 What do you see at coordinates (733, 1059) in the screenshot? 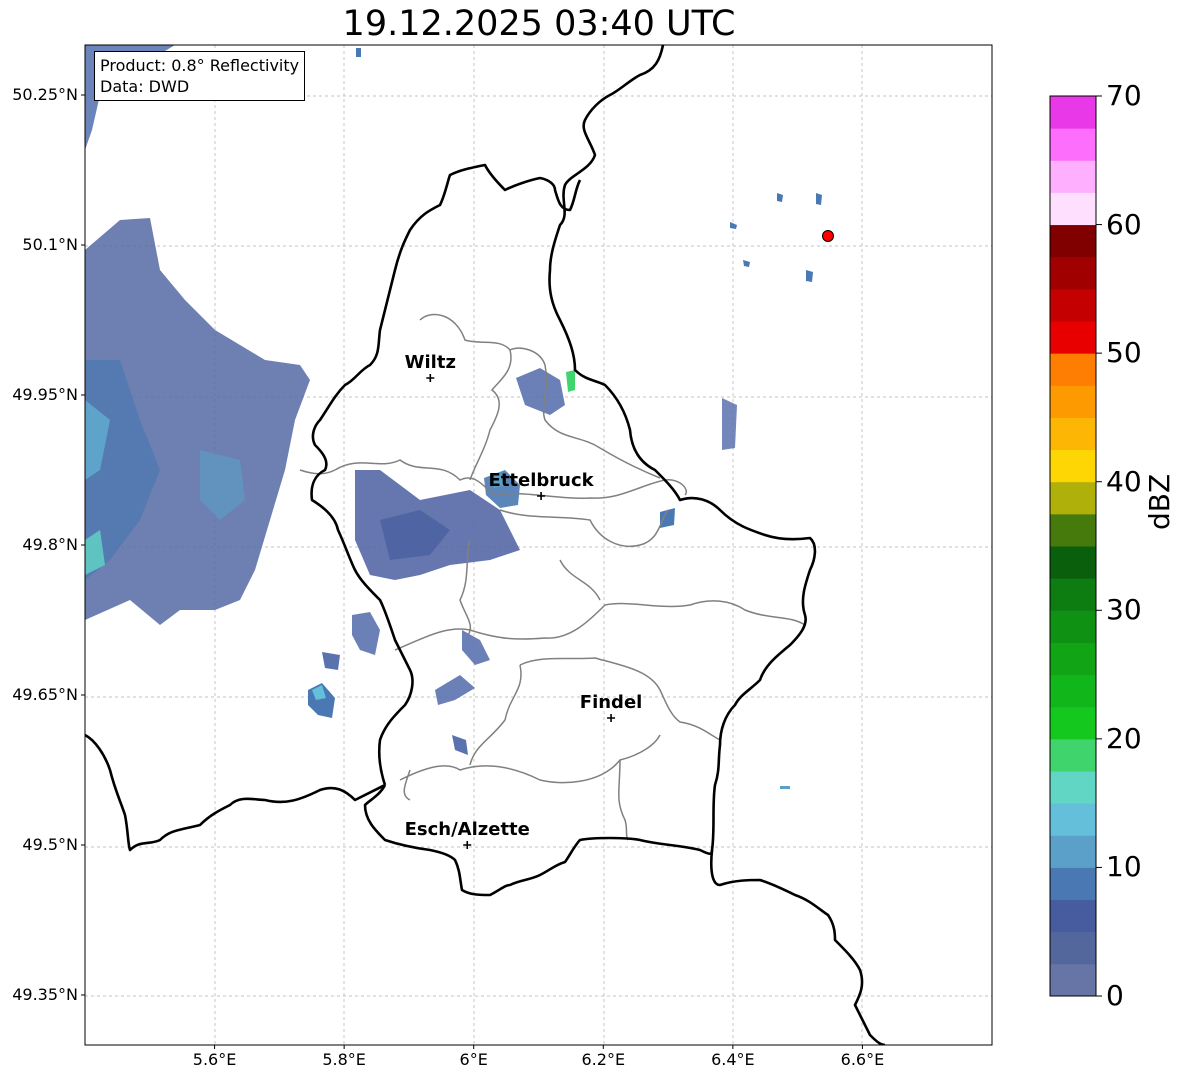
I see `lon-tick-label: 6.4°E` at bounding box center [733, 1059].